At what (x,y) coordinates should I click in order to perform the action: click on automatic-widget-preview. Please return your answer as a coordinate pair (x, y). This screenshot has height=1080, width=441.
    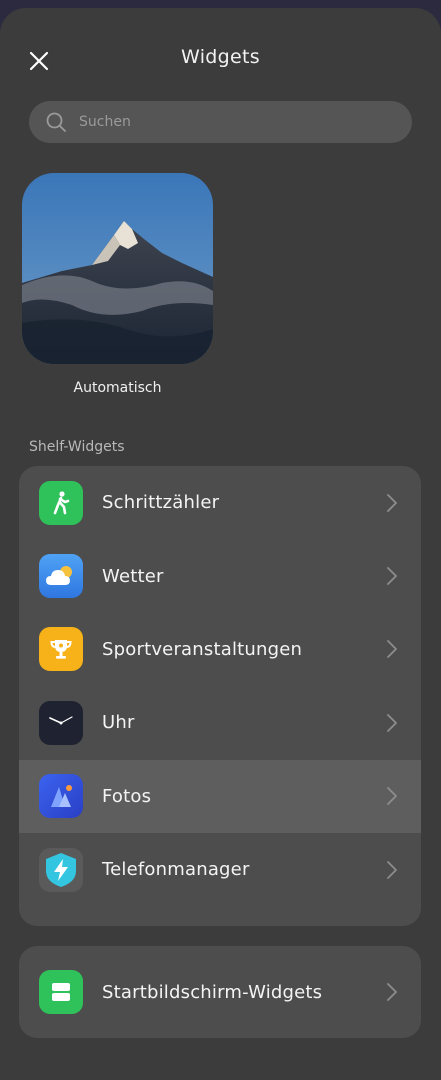
    Looking at the image, I should click on (117, 268).